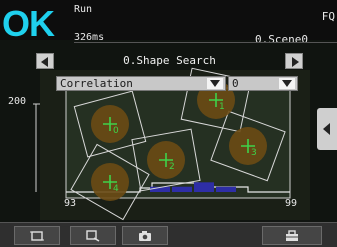 Image resolution: width=337 pixels, height=247 pixels. What do you see at coordinates (222, 107) in the screenshot?
I see `detection-label: 1` at bounding box center [222, 107].